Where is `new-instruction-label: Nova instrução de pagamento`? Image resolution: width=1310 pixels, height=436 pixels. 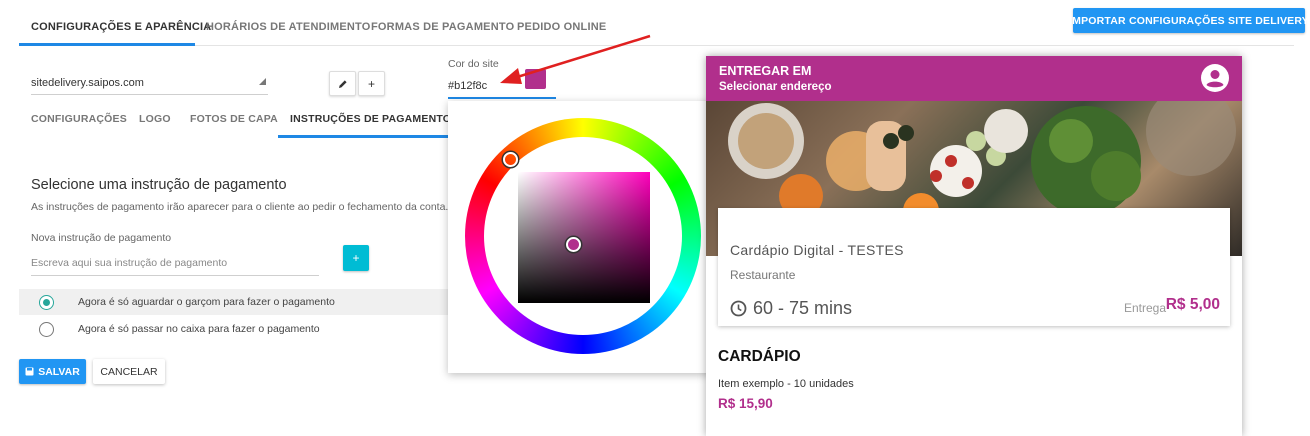
new-instruction-label: Nova instrução de pagamento is located at coordinates (101, 238).